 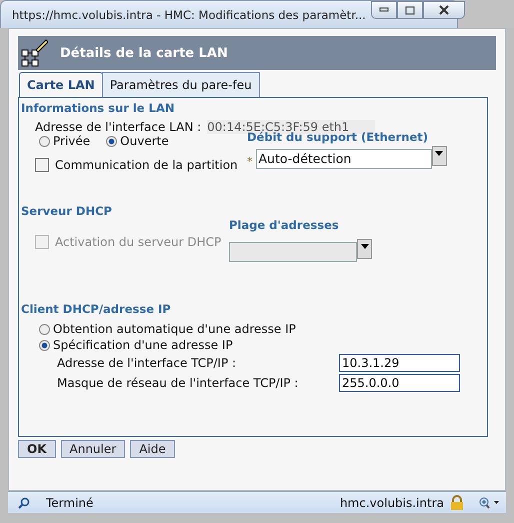 What do you see at coordinates (144, 53) in the screenshot?
I see `dialog-title: Détails de la carte LAN` at bounding box center [144, 53].